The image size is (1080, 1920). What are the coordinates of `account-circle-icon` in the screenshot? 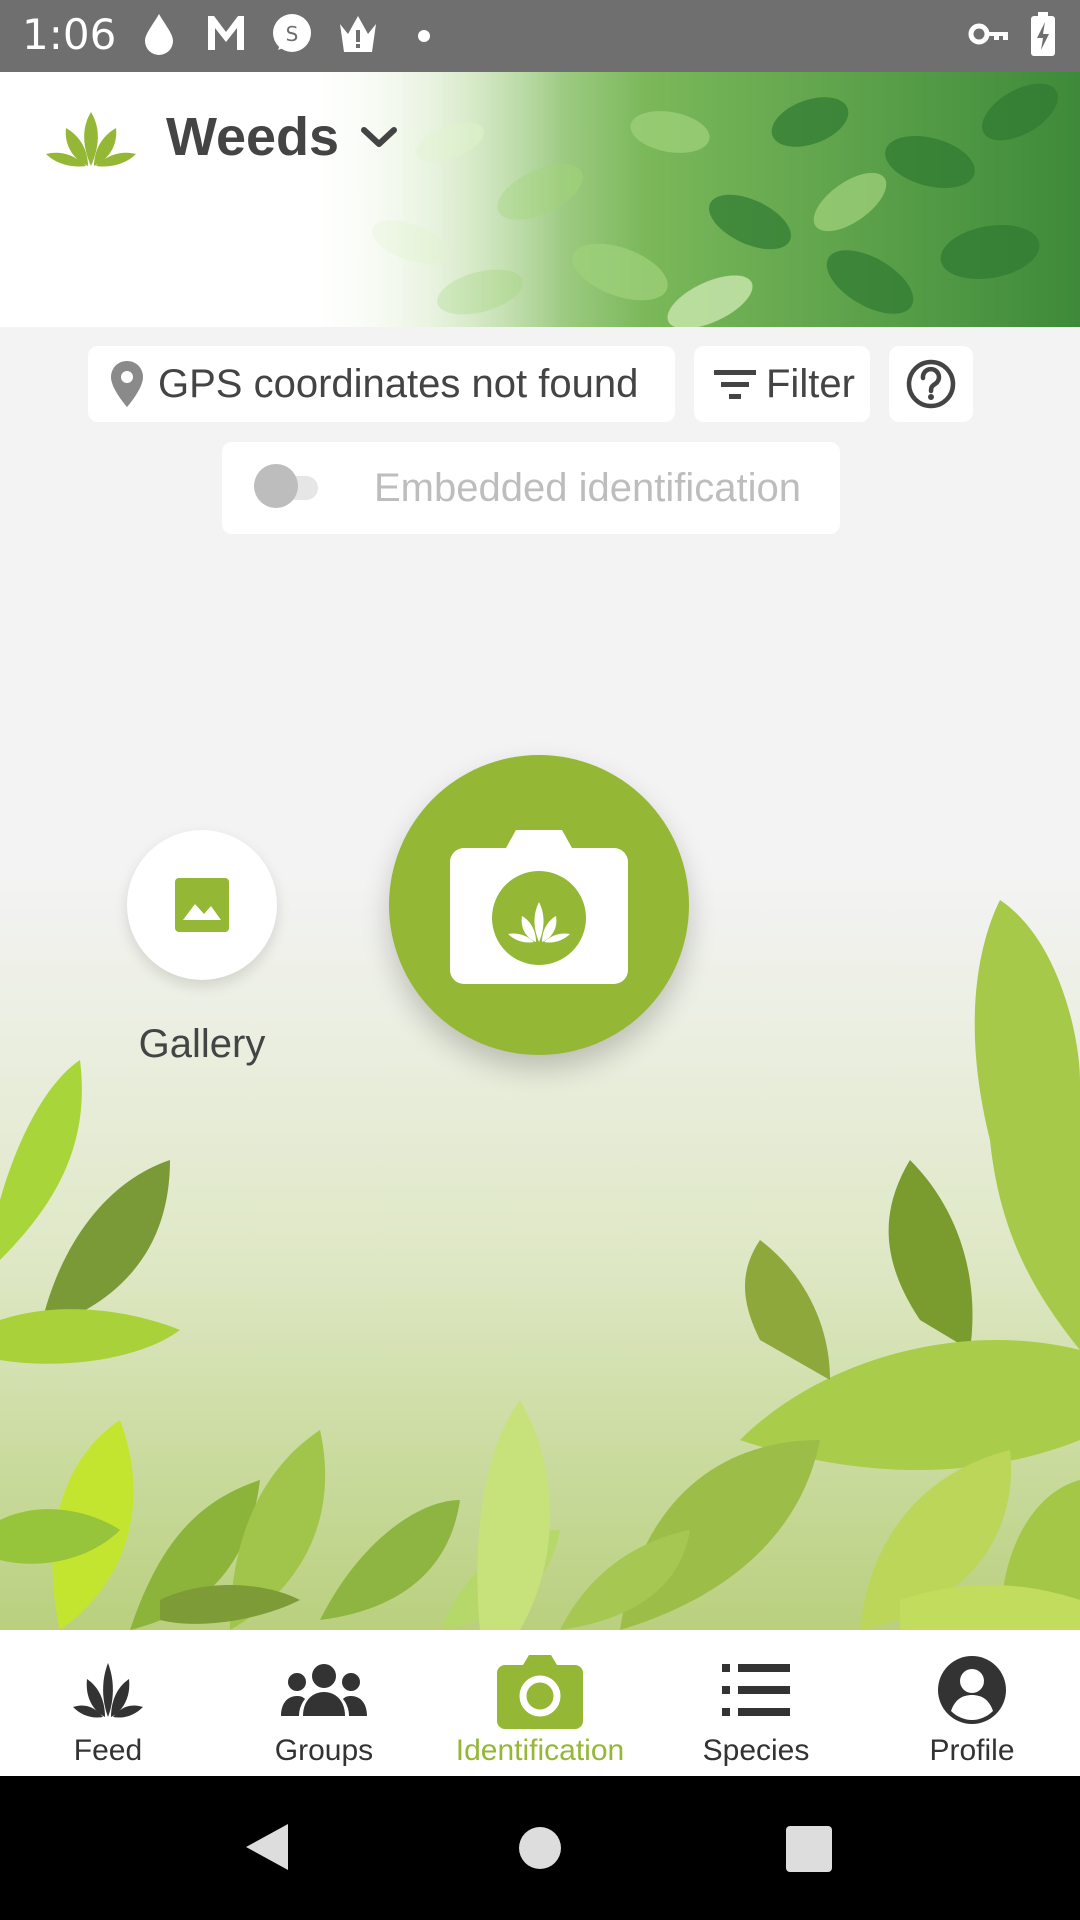 It's located at (972, 1690).